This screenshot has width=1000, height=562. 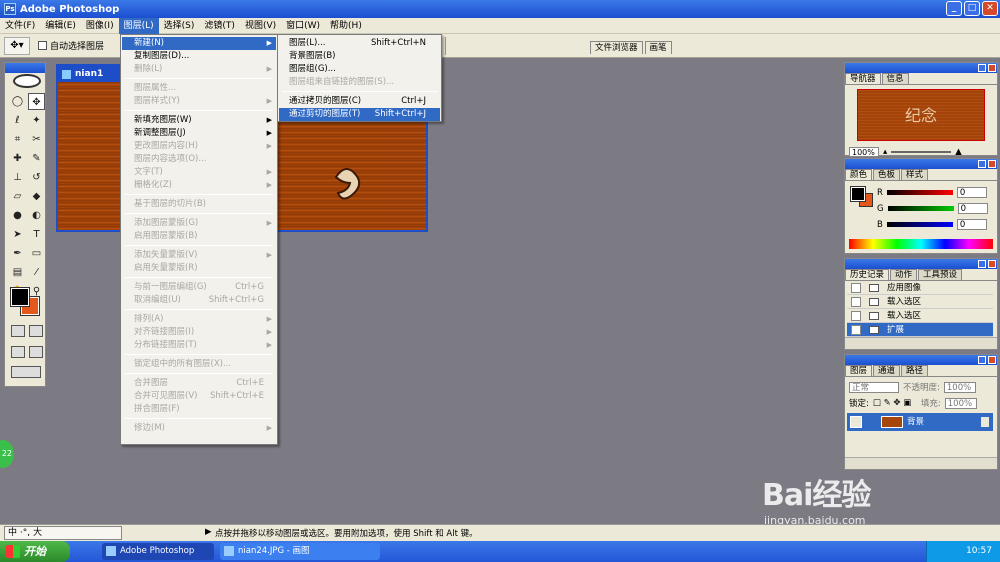 What do you see at coordinates (17, 101) in the screenshot?
I see `marquee-tool-icon: ◯` at bounding box center [17, 101].